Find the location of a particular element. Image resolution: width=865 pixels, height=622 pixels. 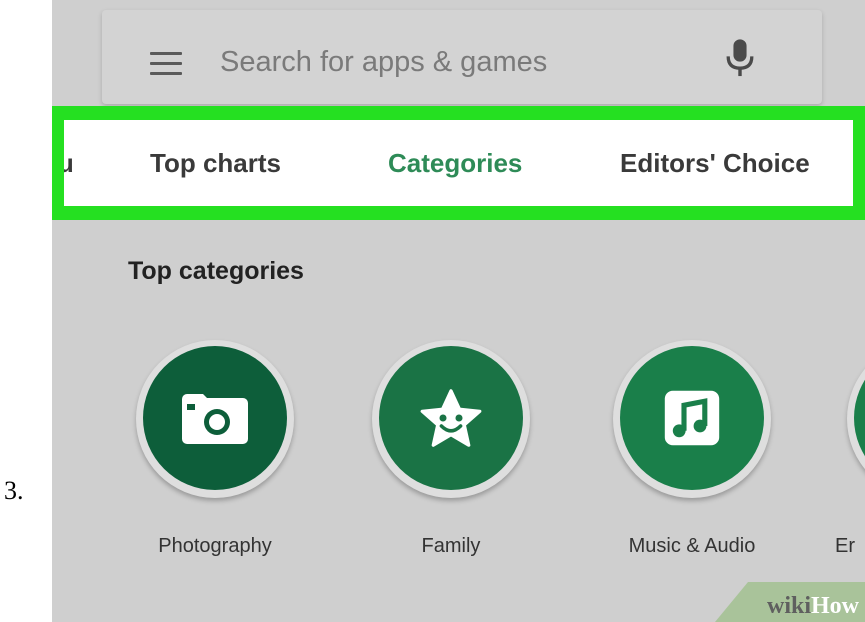

tab-editors-choice: Editors' Choice is located at coordinates (715, 163).